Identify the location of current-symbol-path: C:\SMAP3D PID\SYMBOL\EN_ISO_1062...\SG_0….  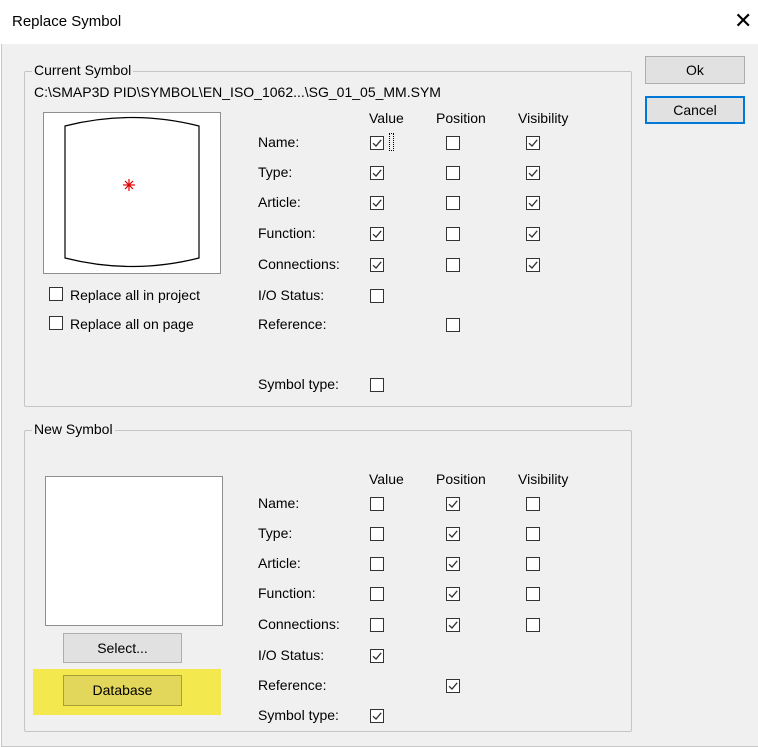
(237, 92).